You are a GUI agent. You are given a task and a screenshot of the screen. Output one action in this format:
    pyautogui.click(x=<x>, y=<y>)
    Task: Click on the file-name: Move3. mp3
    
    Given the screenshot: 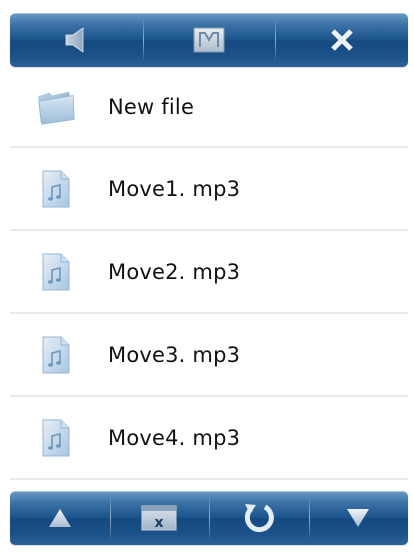 What is the action you would take?
    pyautogui.click(x=174, y=354)
    